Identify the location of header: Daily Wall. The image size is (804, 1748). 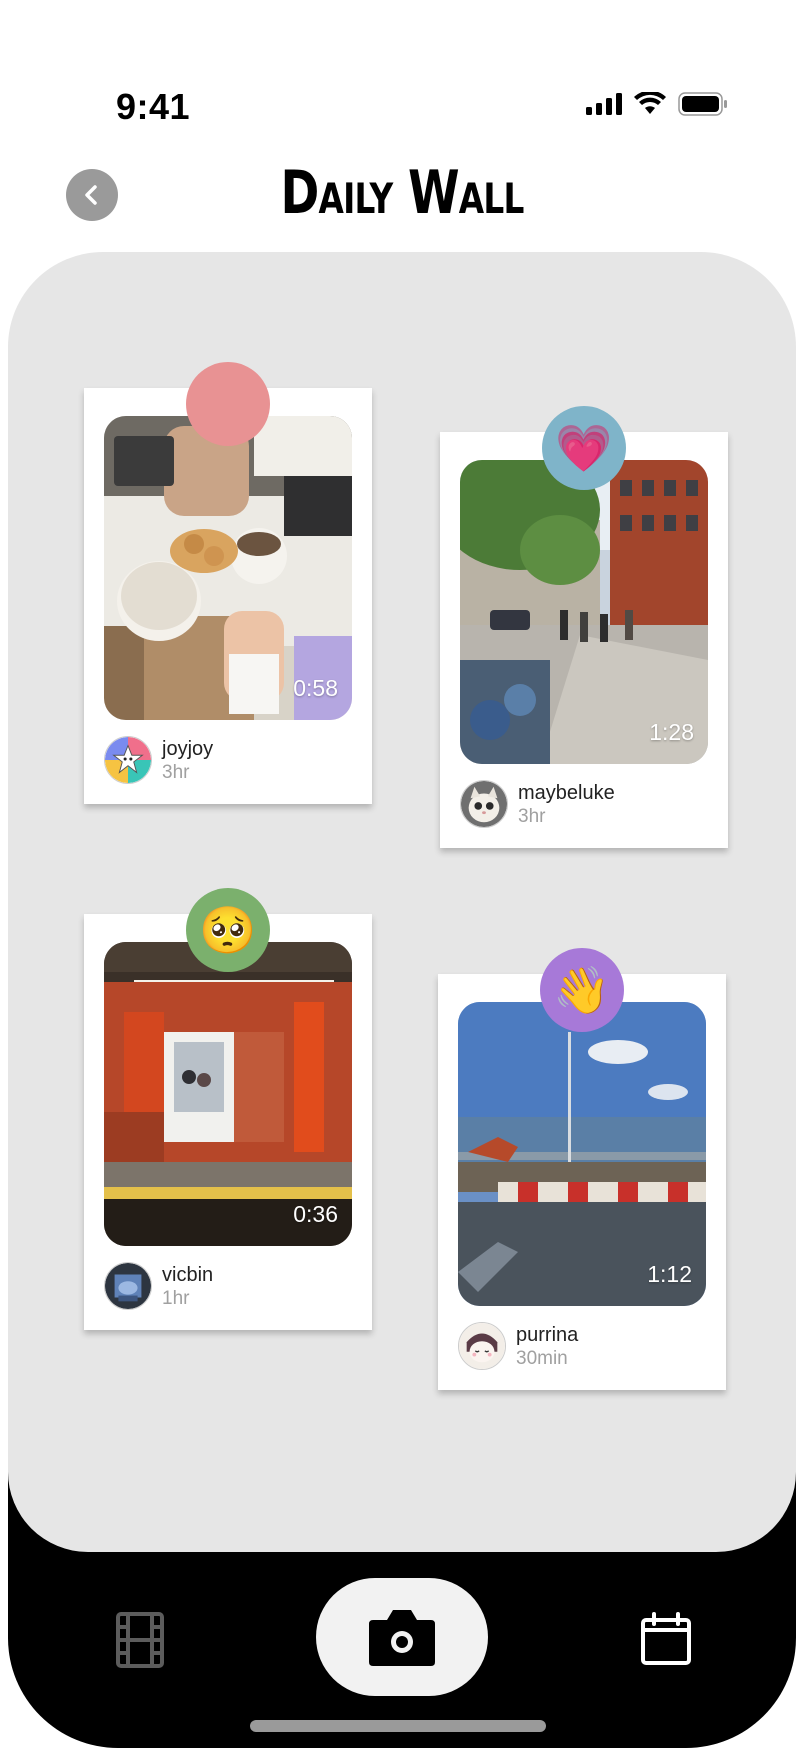
(402, 200).